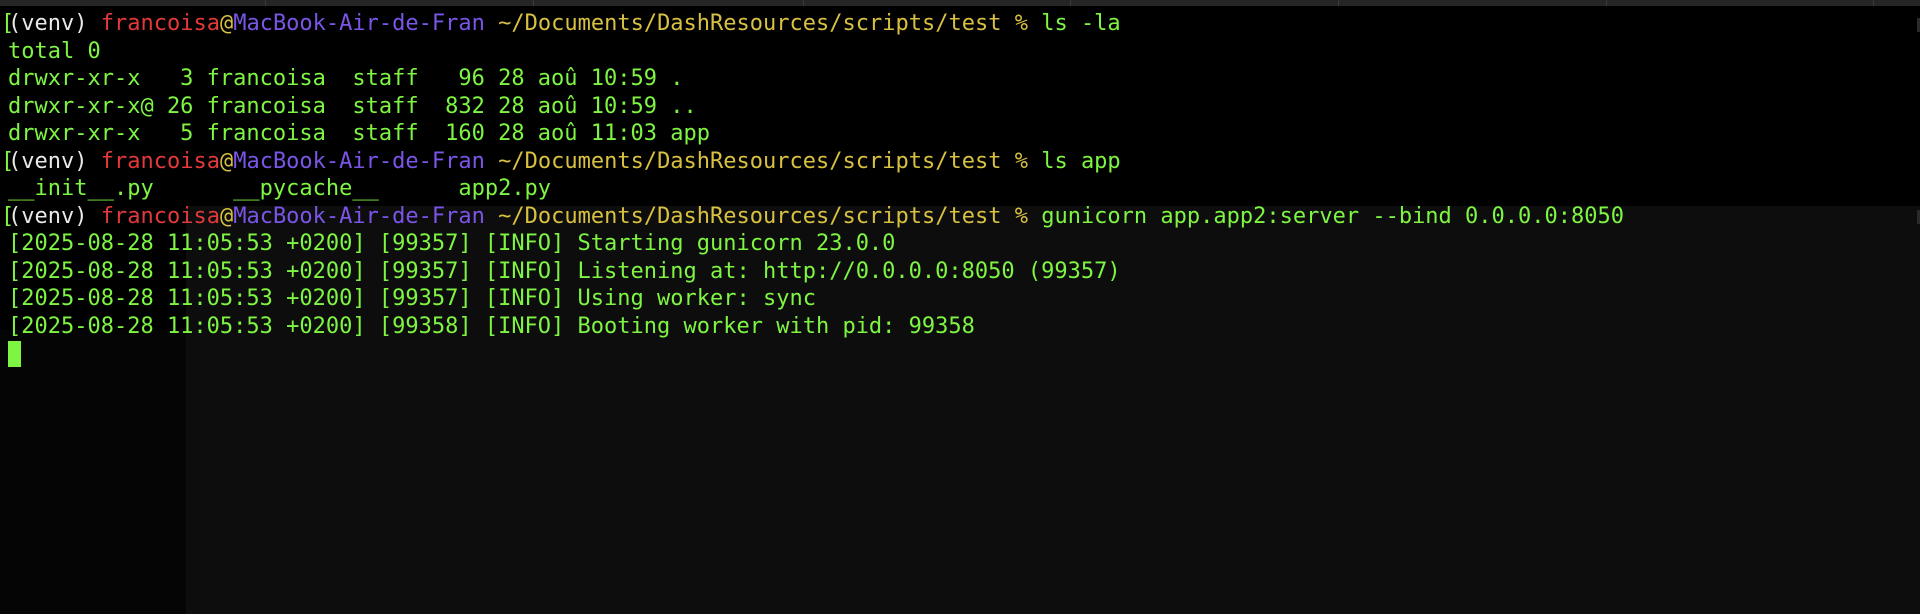 The width and height of the screenshot is (1920, 614). Describe the element at coordinates (1081, 23) in the screenshot. I see `command-text: ls -la` at that location.